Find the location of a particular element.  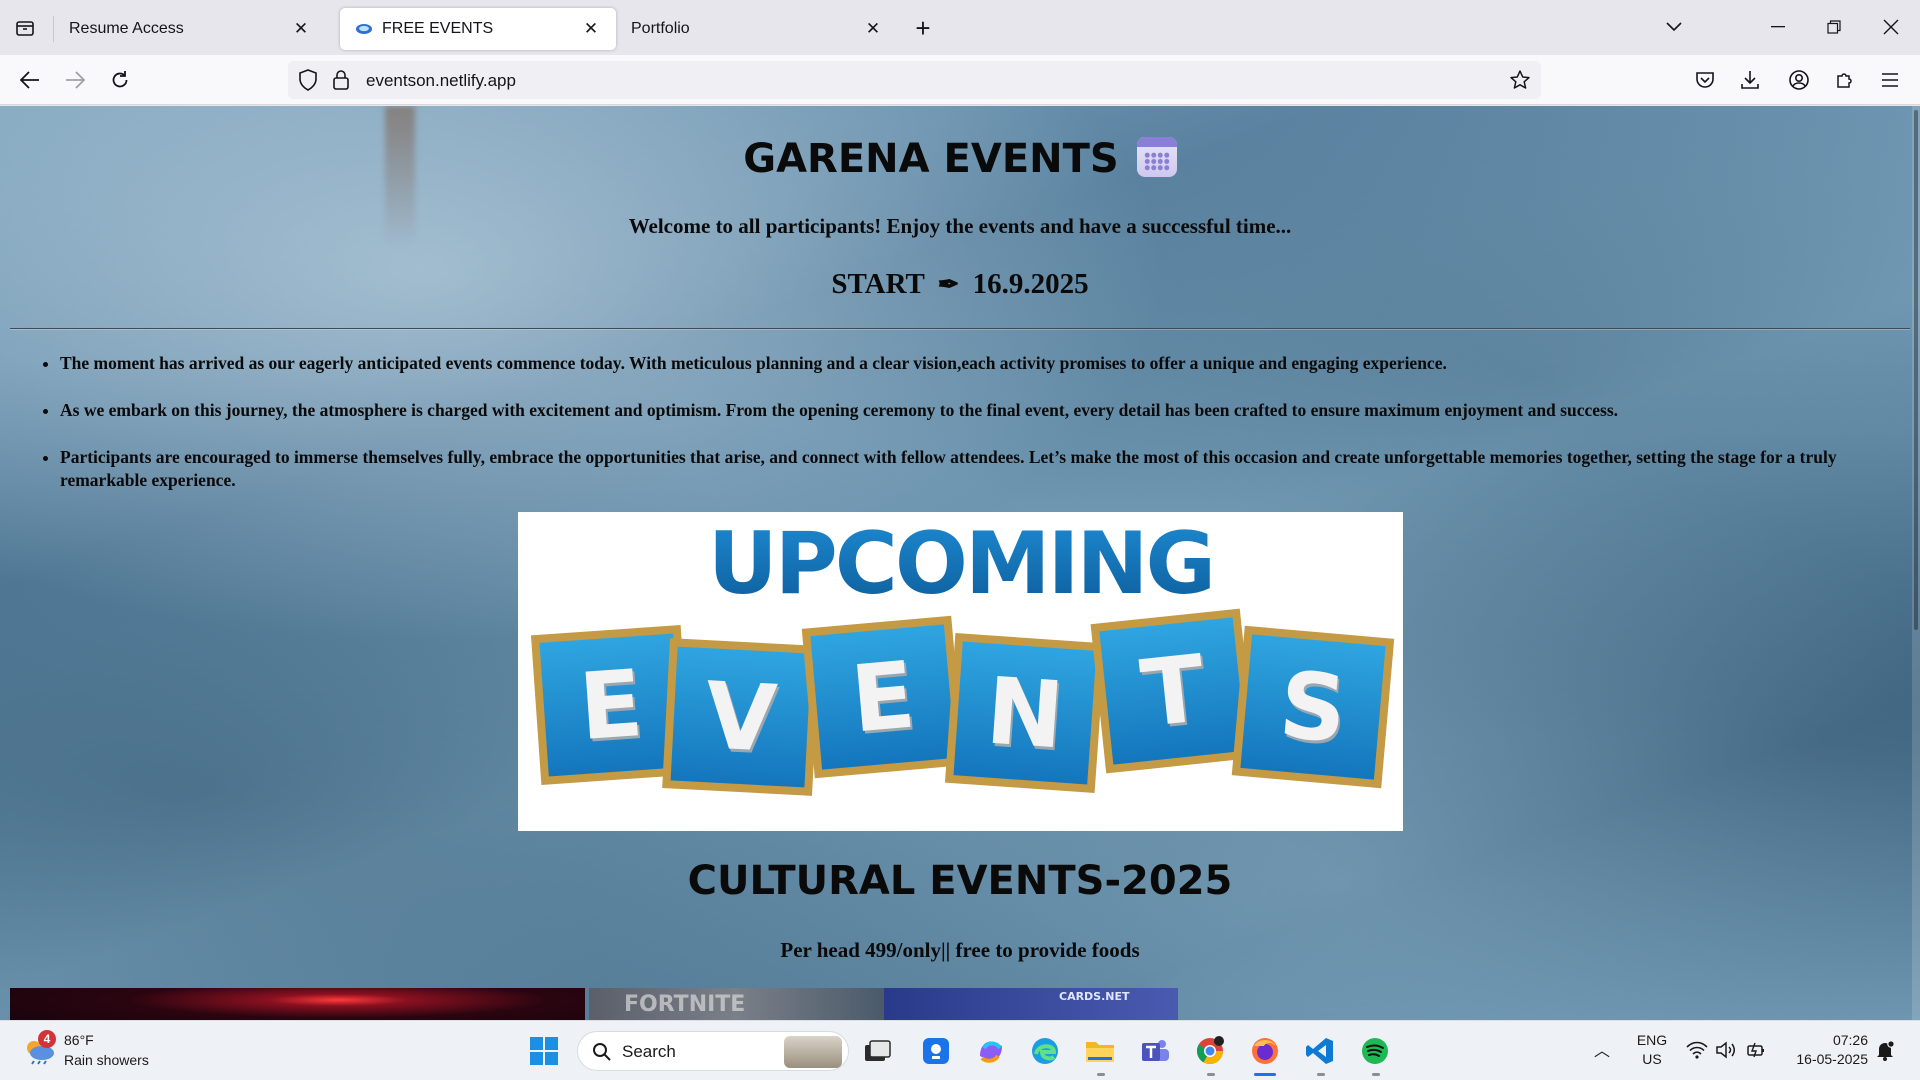

search-highlight-image is located at coordinates (813, 1052).